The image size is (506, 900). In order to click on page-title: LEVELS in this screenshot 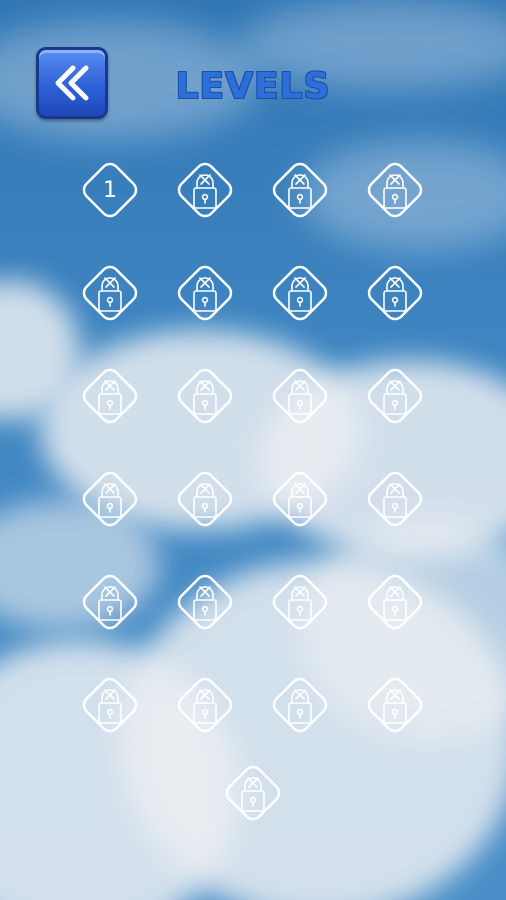, I will do `click(253, 86)`.